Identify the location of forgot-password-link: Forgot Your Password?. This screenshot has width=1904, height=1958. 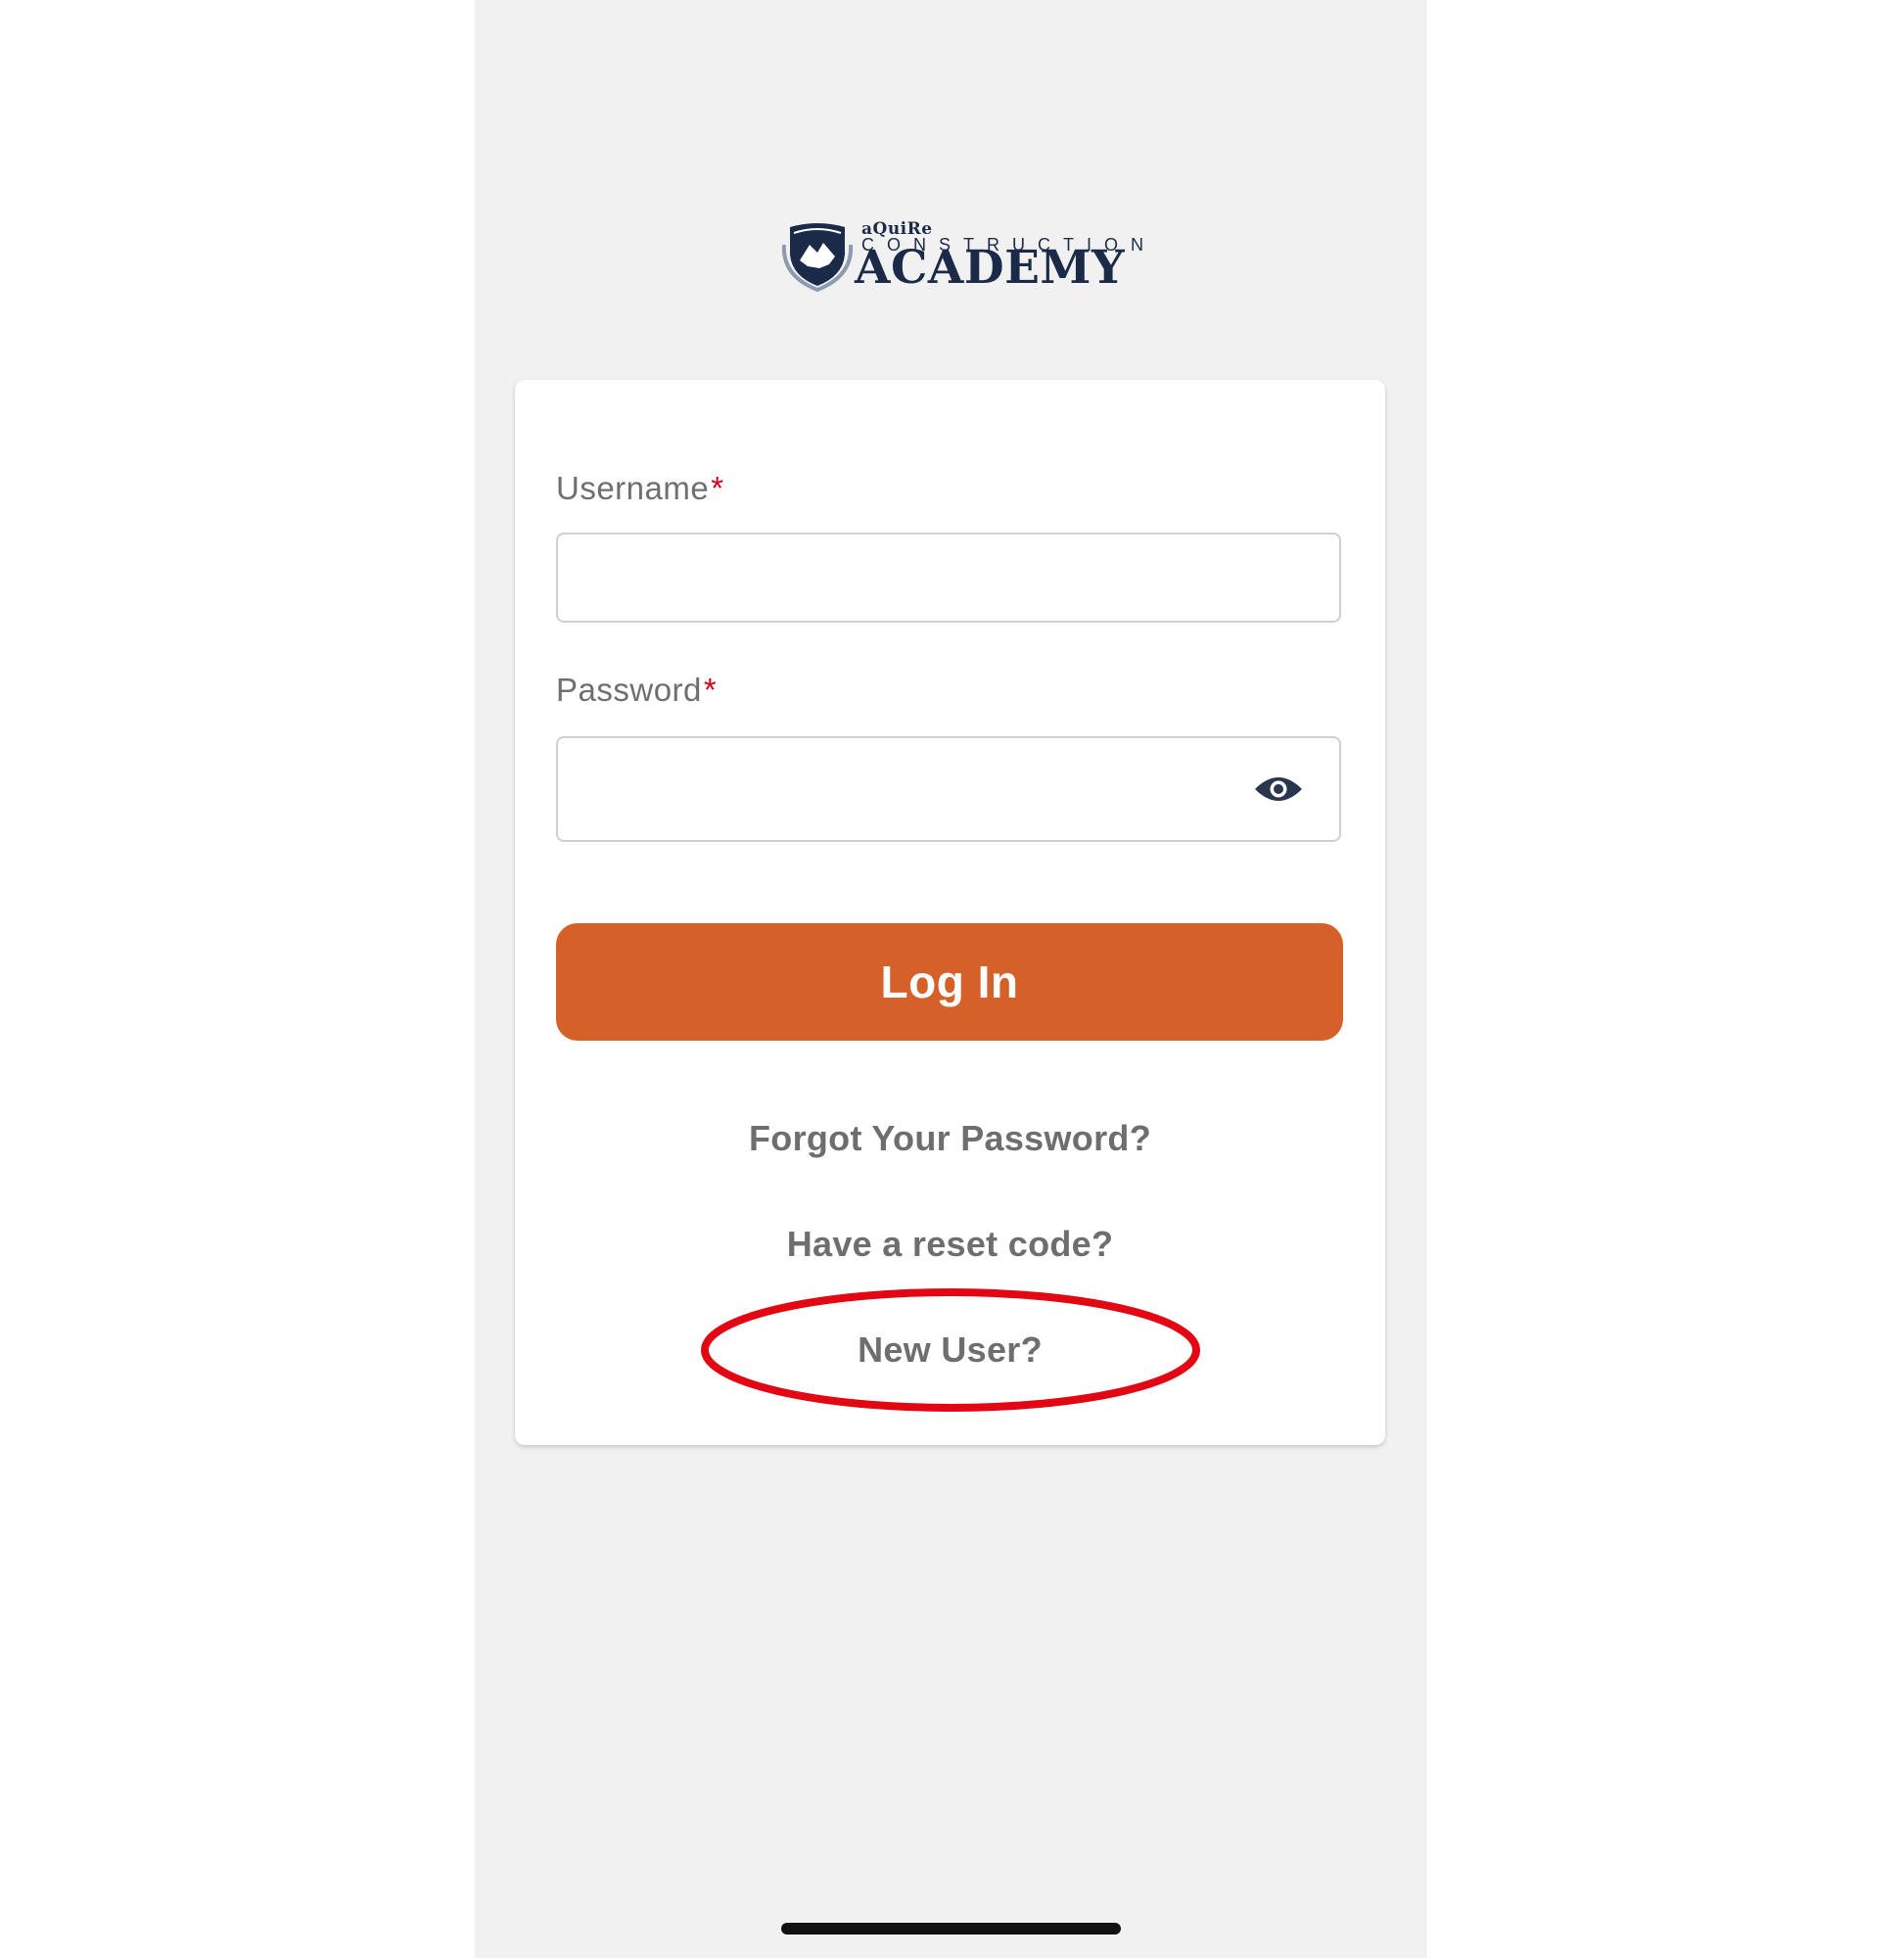
(950, 1138).